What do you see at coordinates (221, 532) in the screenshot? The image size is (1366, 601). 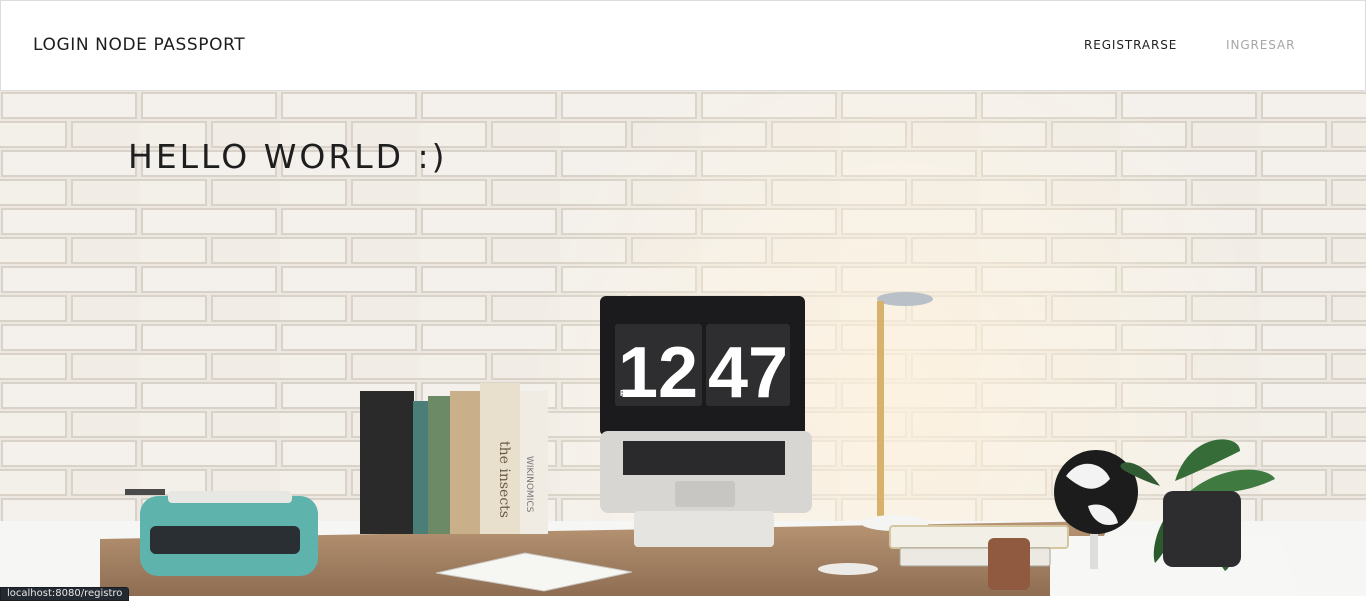 I see `typewriter-image` at bounding box center [221, 532].